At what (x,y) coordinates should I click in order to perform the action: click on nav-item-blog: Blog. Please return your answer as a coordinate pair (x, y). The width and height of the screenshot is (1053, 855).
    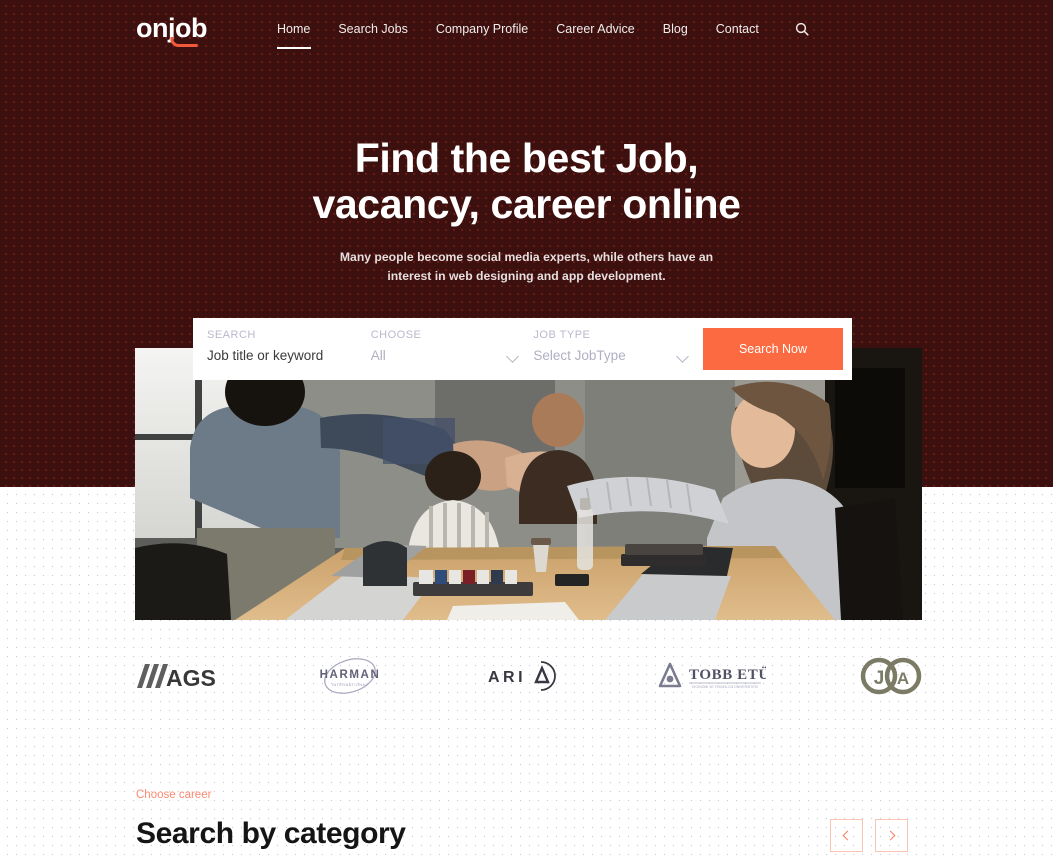
    Looking at the image, I should click on (675, 29).